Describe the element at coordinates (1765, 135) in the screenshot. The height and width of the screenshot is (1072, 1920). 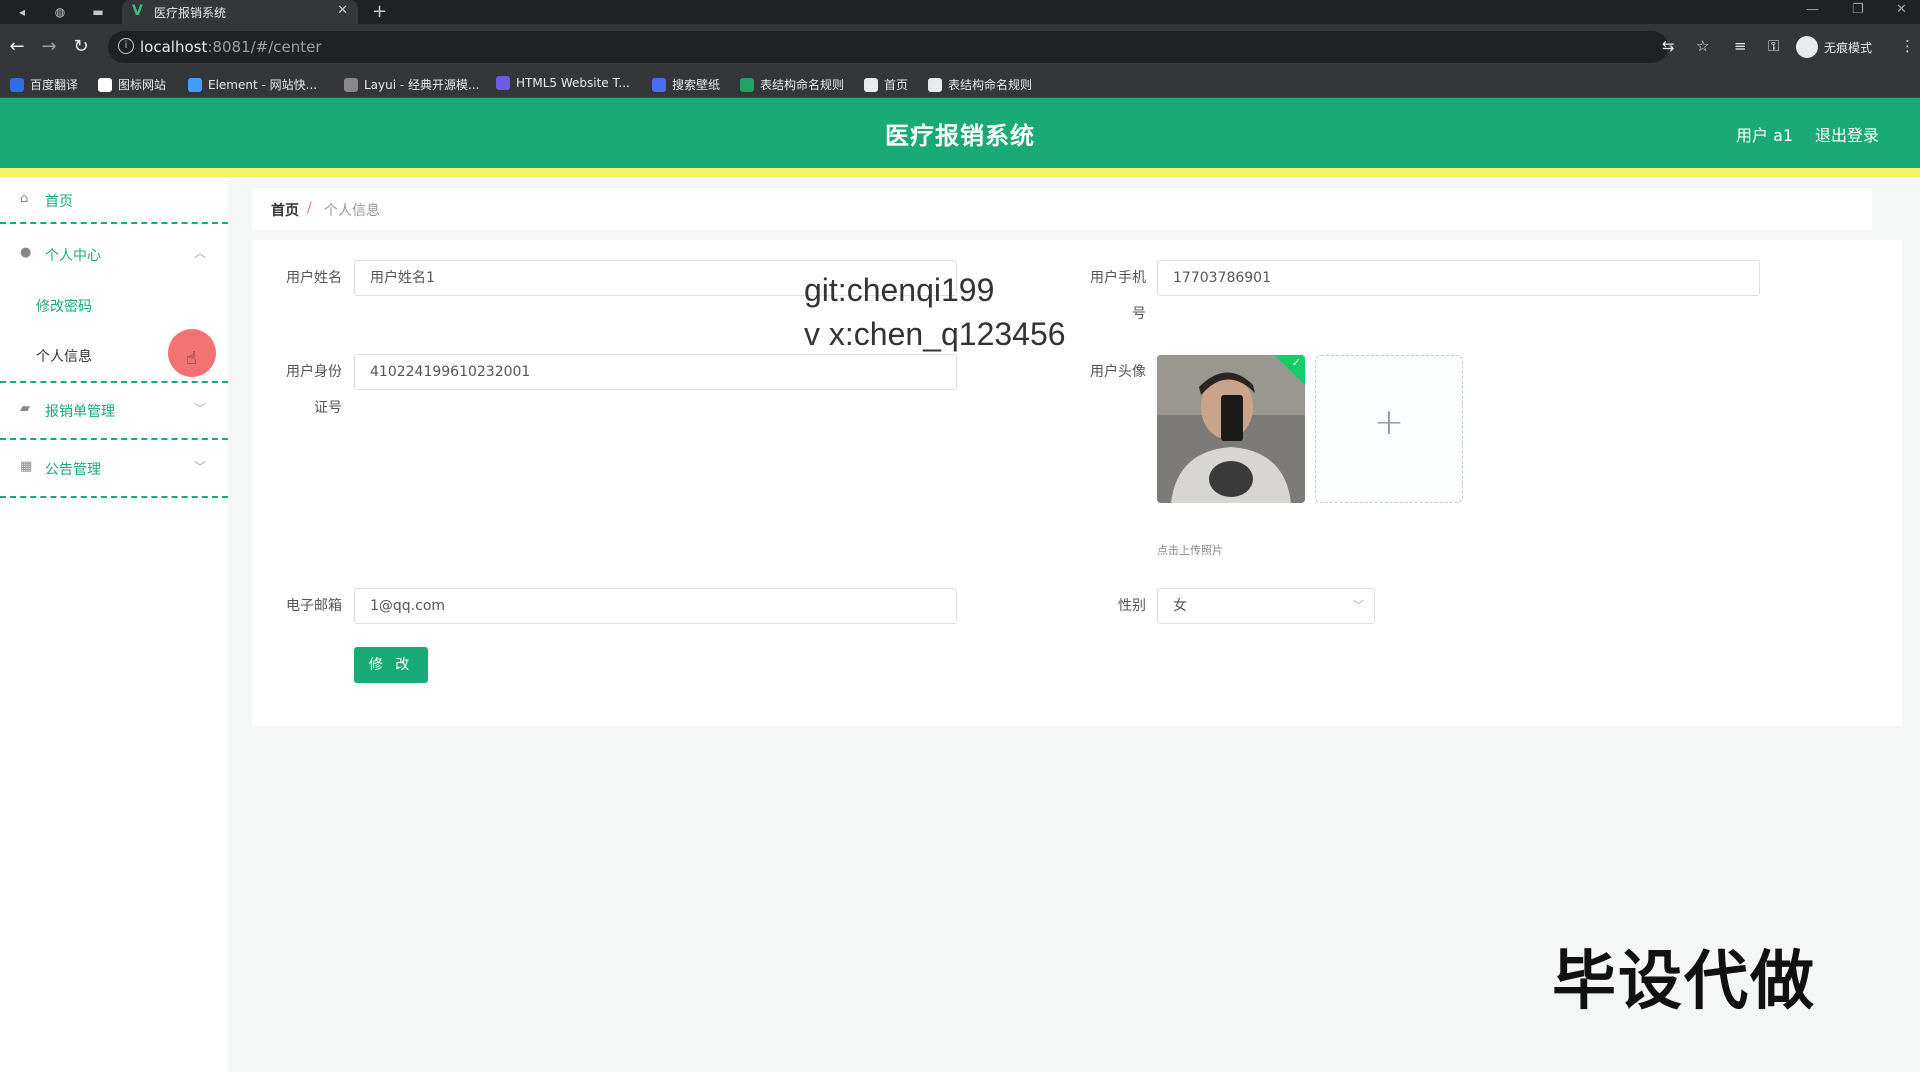
I see `current-user-label: 用户 a1` at that location.